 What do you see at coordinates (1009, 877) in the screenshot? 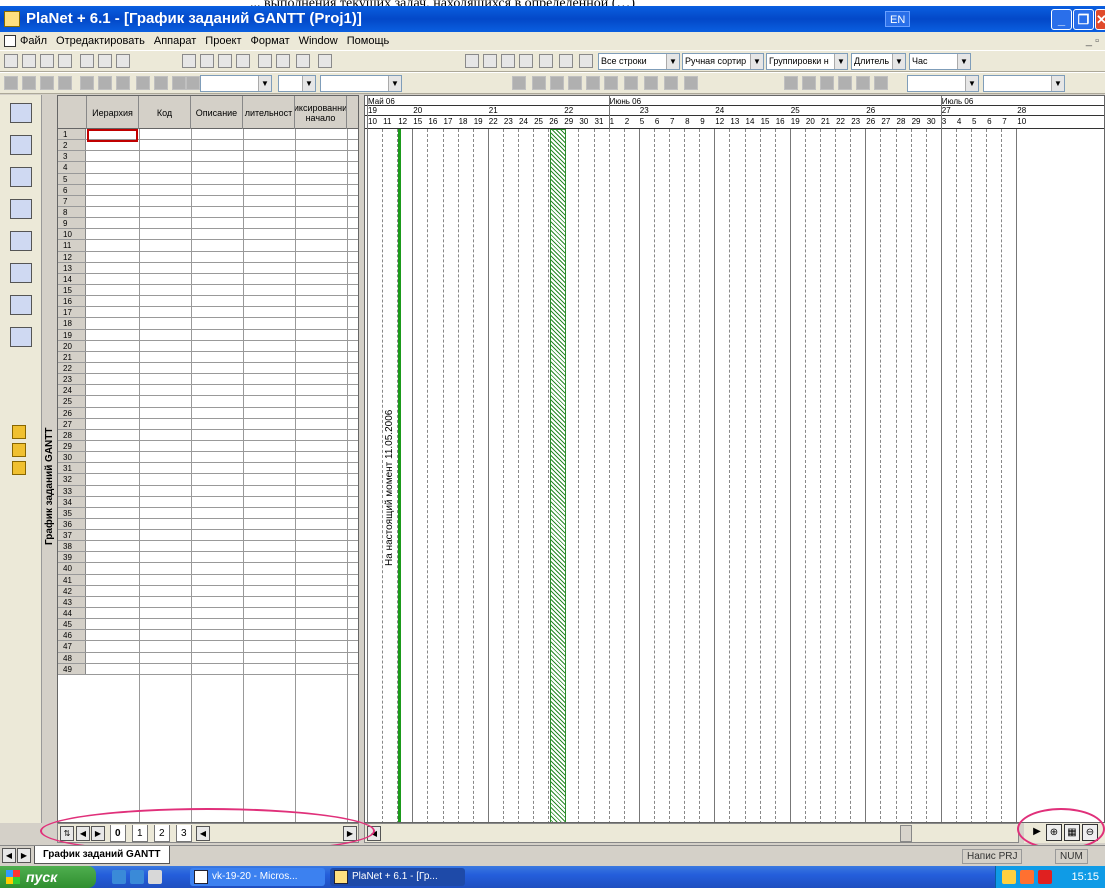
I see `network-icon` at bounding box center [1009, 877].